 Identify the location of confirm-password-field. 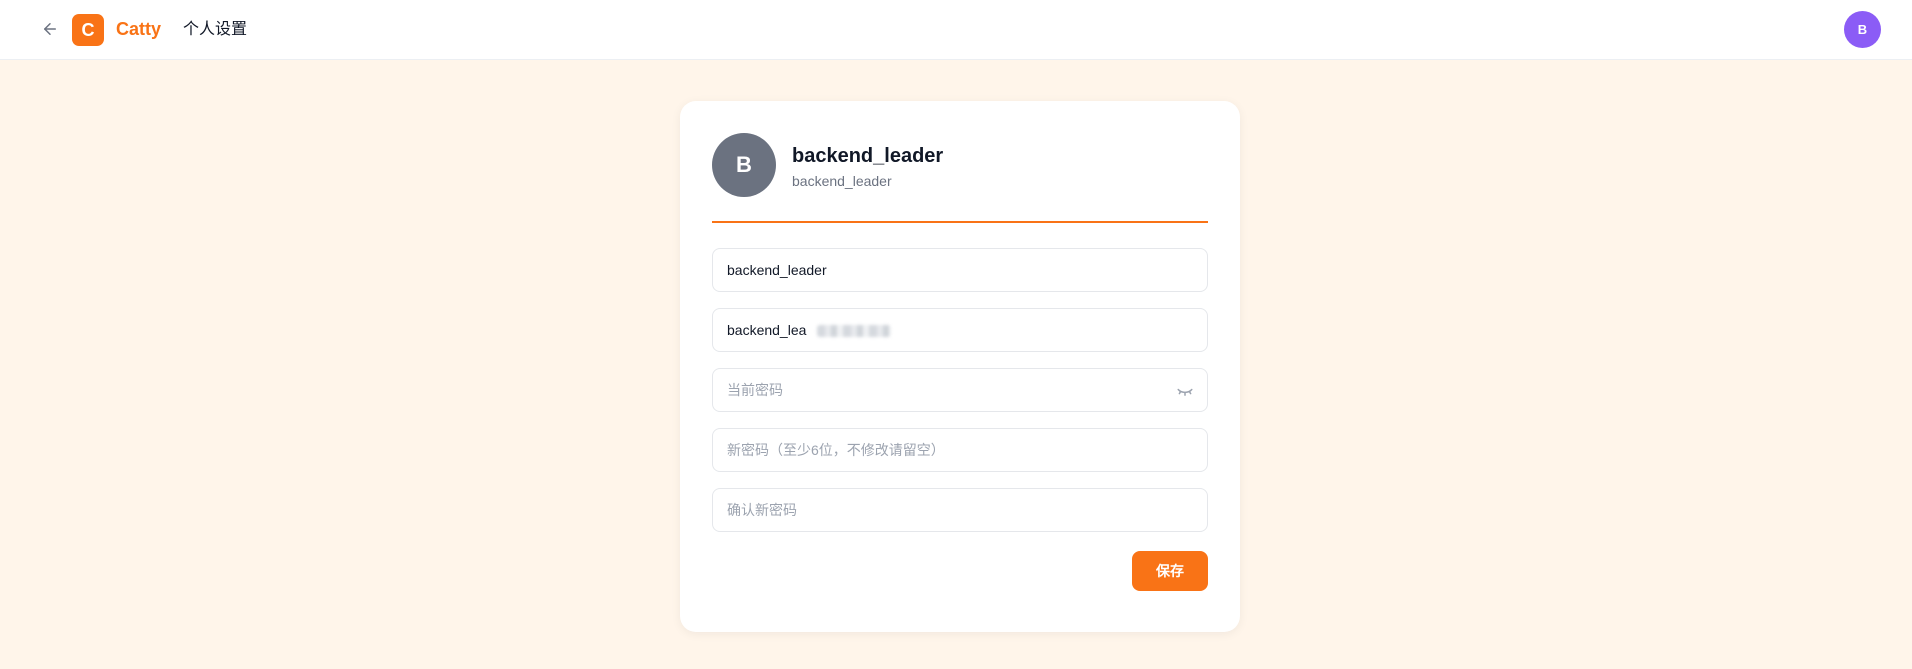
(960, 510).